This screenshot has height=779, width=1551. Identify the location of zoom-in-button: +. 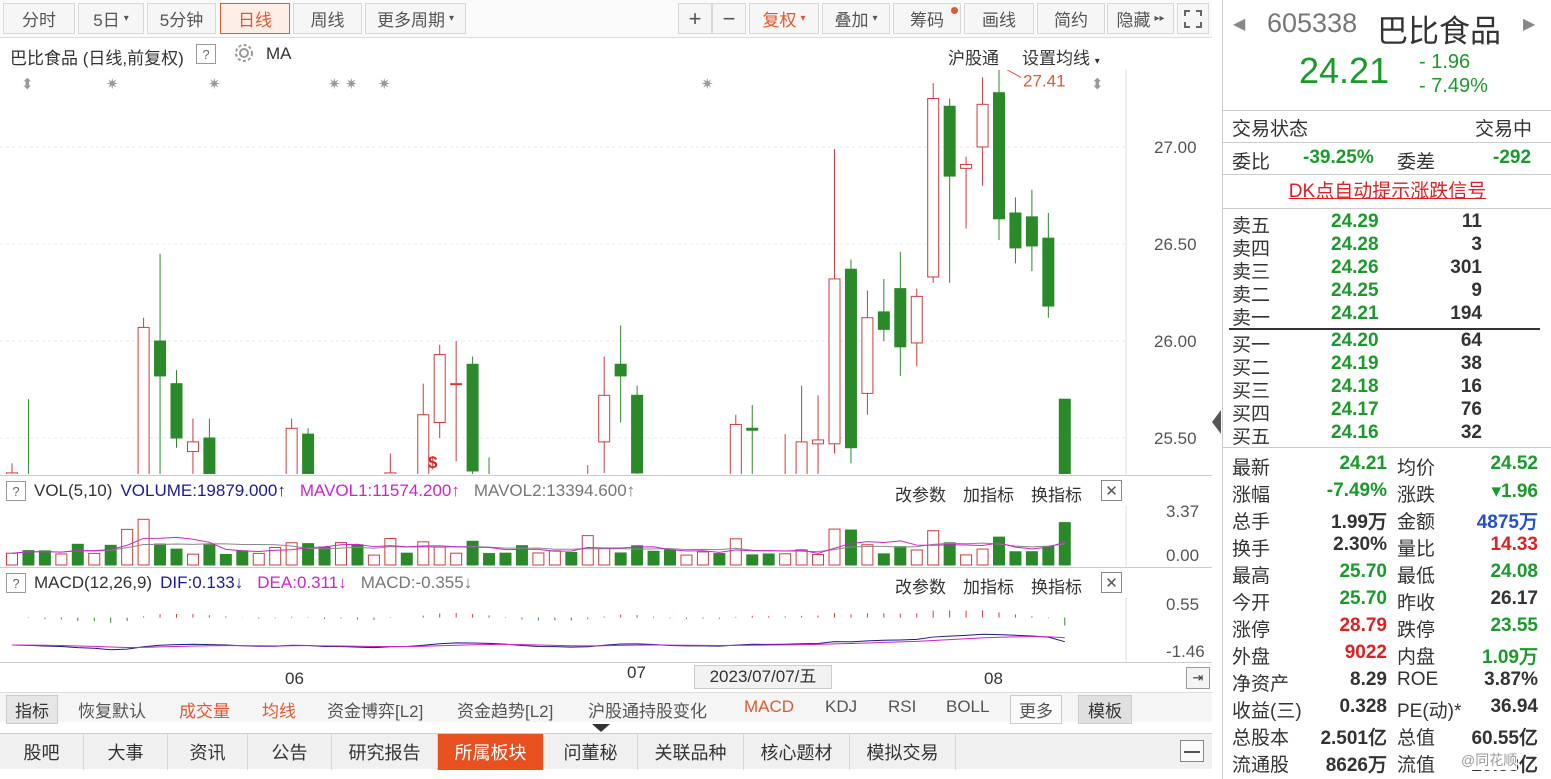
(695, 18).